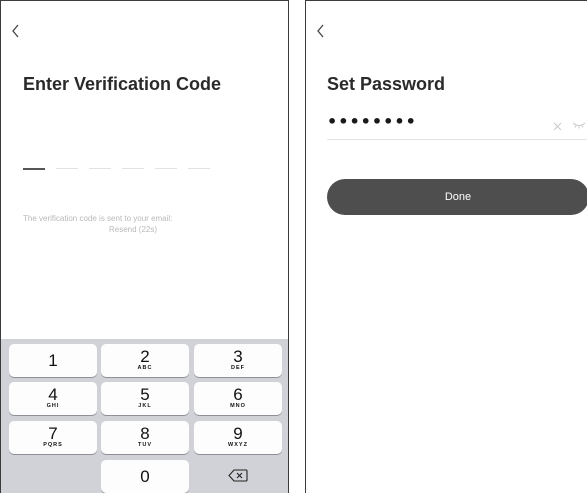 This screenshot has width=587, height=493. Describe the element at coordinates (53, 394) in the screenshot. I see `key-digit: 4` at that location.